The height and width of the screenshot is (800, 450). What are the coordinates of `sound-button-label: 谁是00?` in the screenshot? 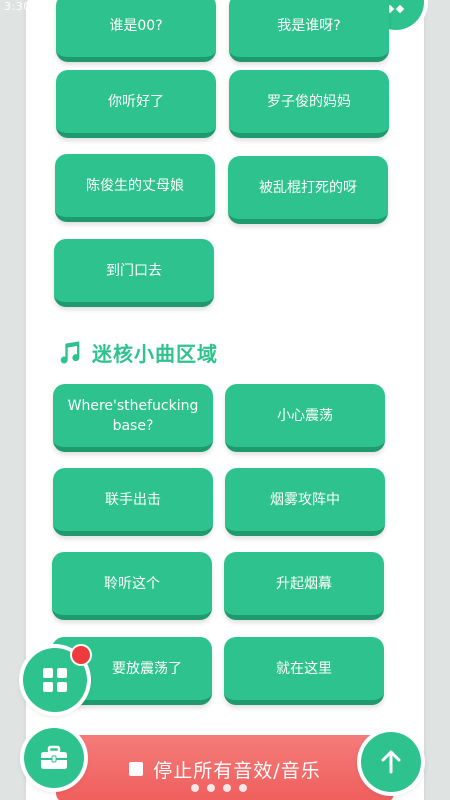 It's located at (136, 25).